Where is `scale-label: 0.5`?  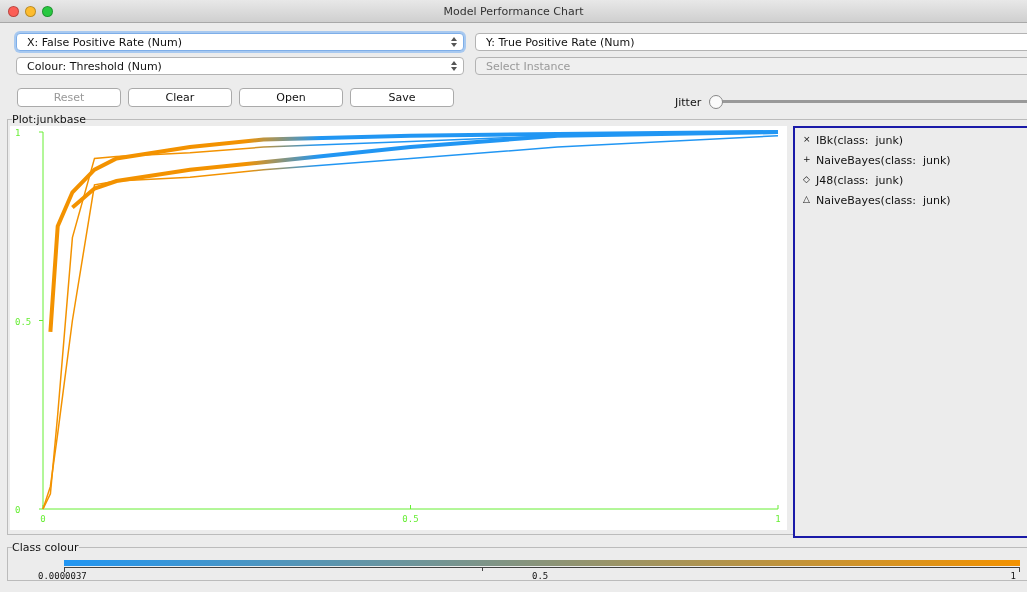
scale-label: 0.5 is located at coordinates (540, 576).